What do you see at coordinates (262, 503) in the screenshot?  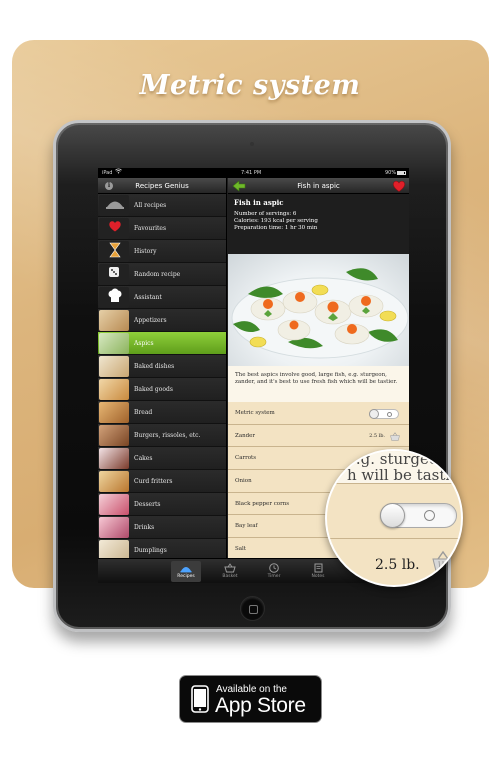 I see `ingredient-name: Black pepper corns` at bounding box center [262, 503].